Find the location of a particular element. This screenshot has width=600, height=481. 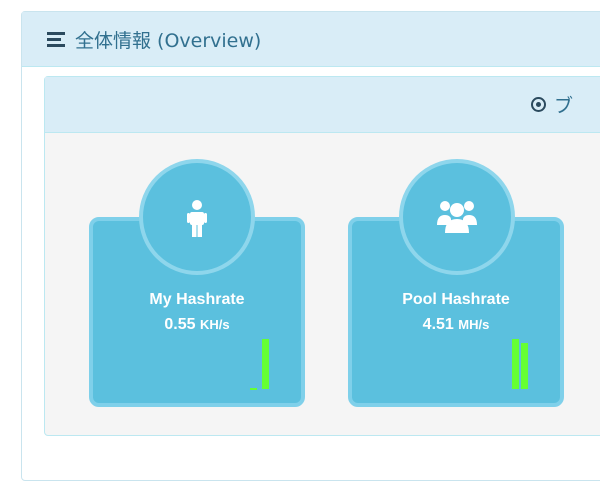

pool-stats-panel-title: ブ is located at coordinates (564, 106).